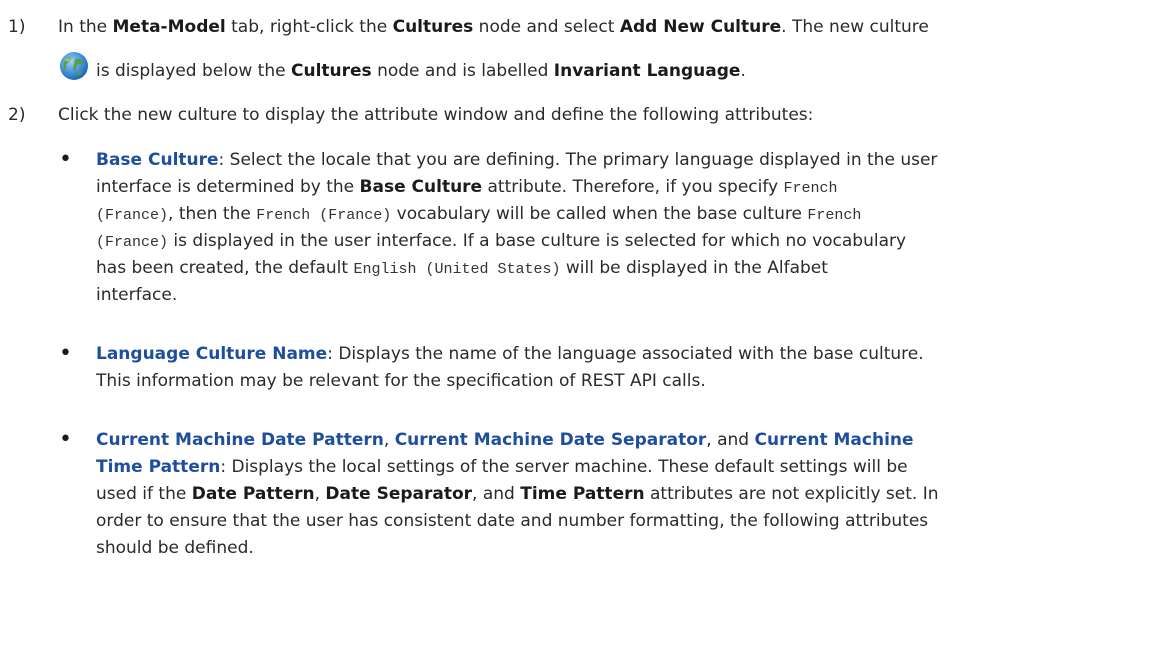 Image resolution: width=1170 pixels, height=648 pixels. Describe the element at coordinates (462, 71) in the screenshot. I see `text: node and is labelled` at that location.